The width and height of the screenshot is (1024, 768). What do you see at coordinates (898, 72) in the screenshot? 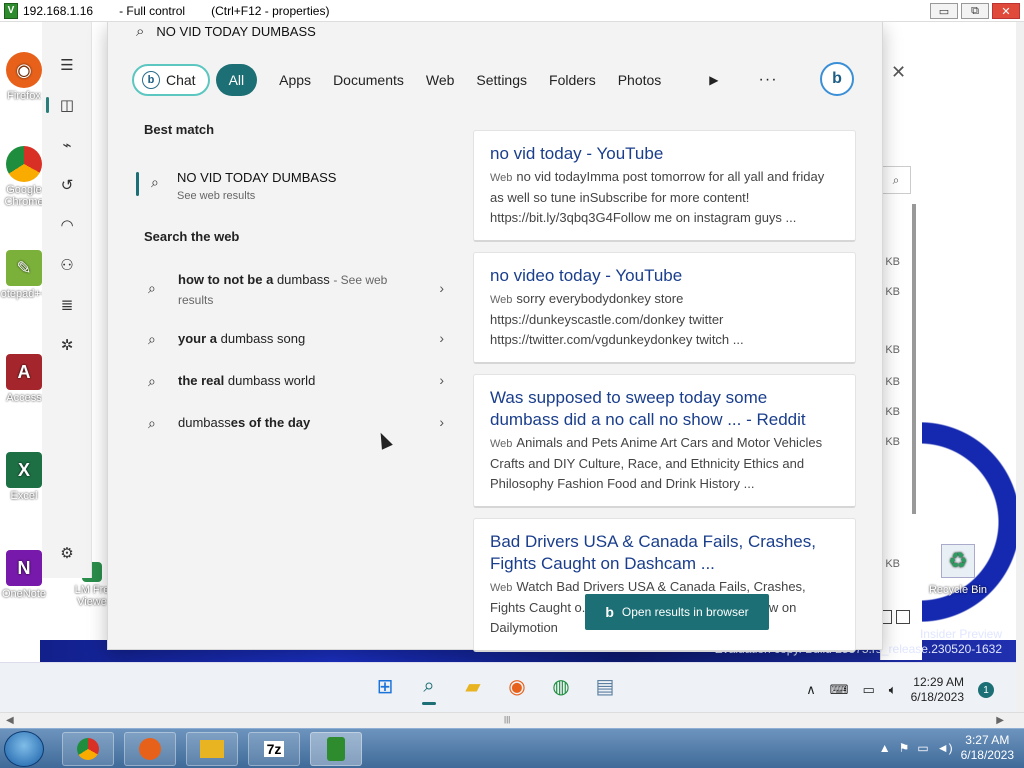
I see `close-icon: ✕` at bounding box center [898, 72].